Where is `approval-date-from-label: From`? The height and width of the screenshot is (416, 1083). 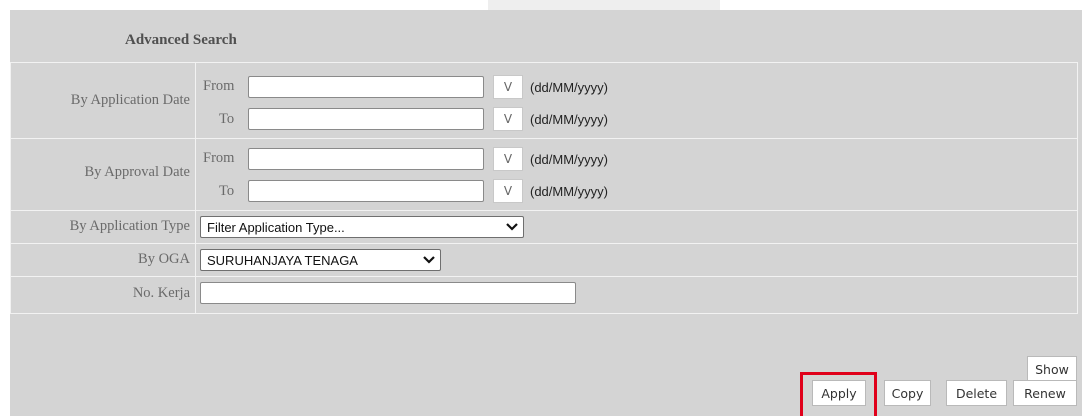
approval-date-from-label: From is located at coordinates (219, 158).